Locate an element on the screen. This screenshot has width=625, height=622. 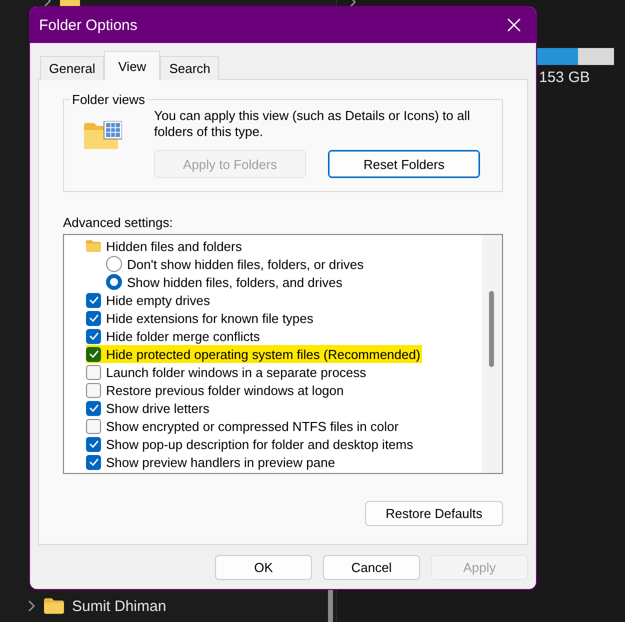
section-label: Advanced settings: is located at coordinates (118, 222).